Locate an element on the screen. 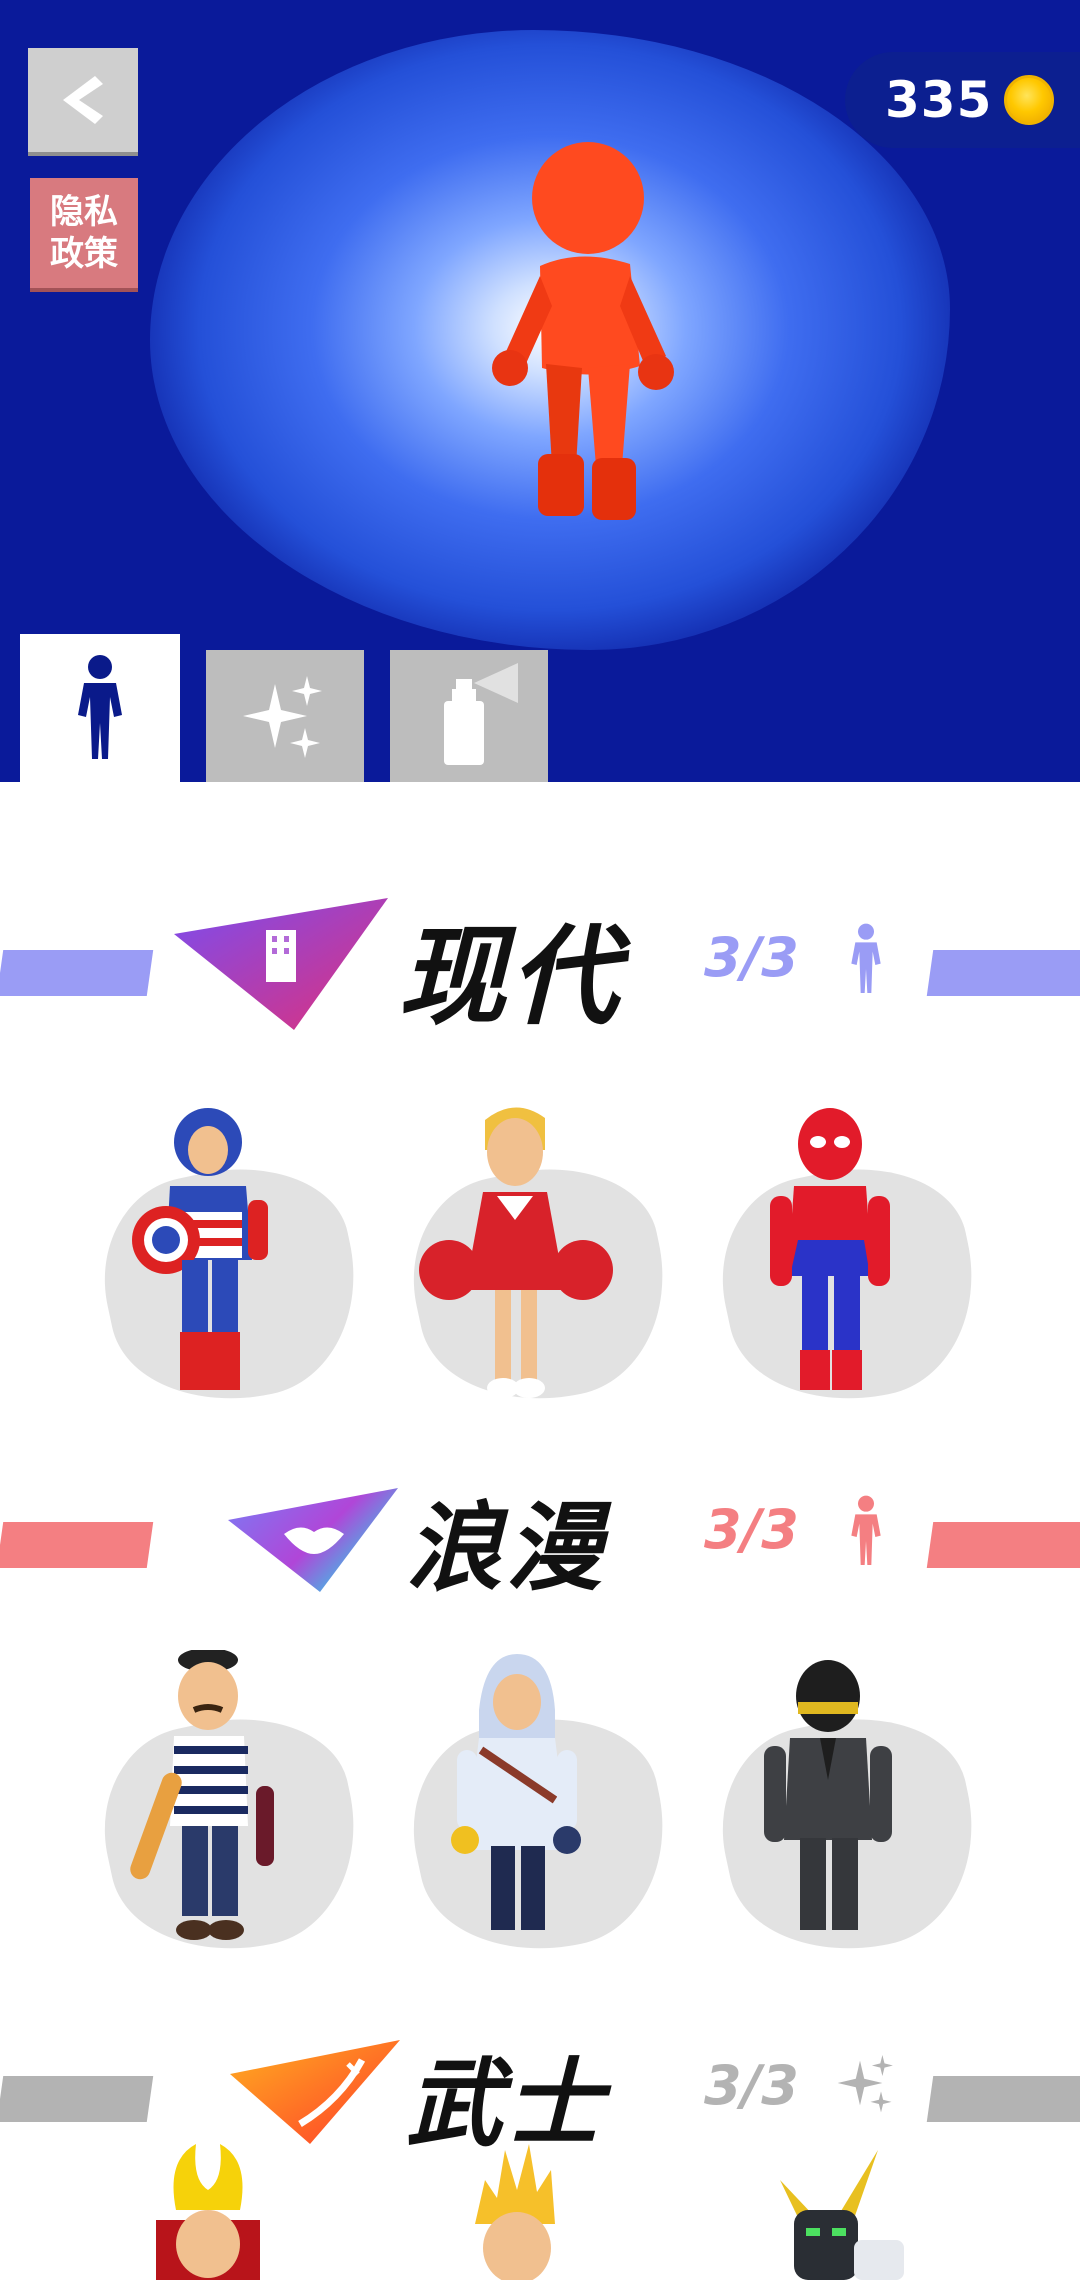 Image resolution: width=1080 pixels, height=2280 pixels. section-romance-header: 浪漫 3/3 is located at coordinates (540, 1544).